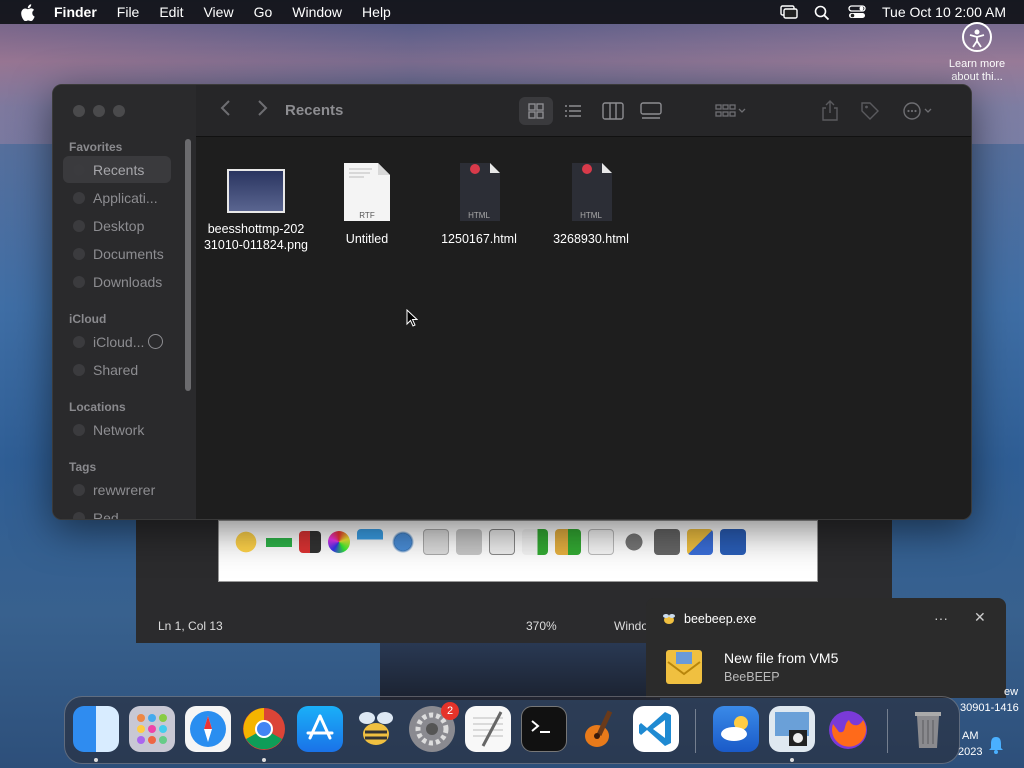 The height and width of the screenshot is (768, 1024). Describe the element at coordinates (155, 341) in the screenshot. I see `sync-progress-icon` at that location.